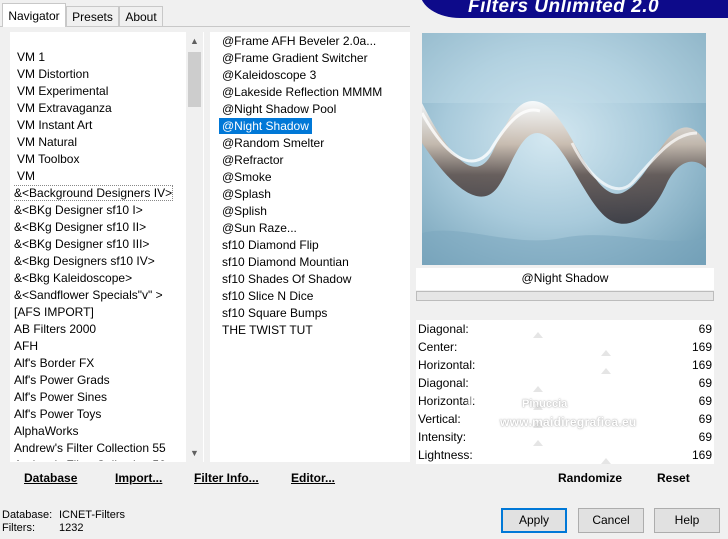 The image size is (728, 539). Describe the element at coordinates (244, 211) in the screenshot. I see `filter-label: @Splish` at that location.